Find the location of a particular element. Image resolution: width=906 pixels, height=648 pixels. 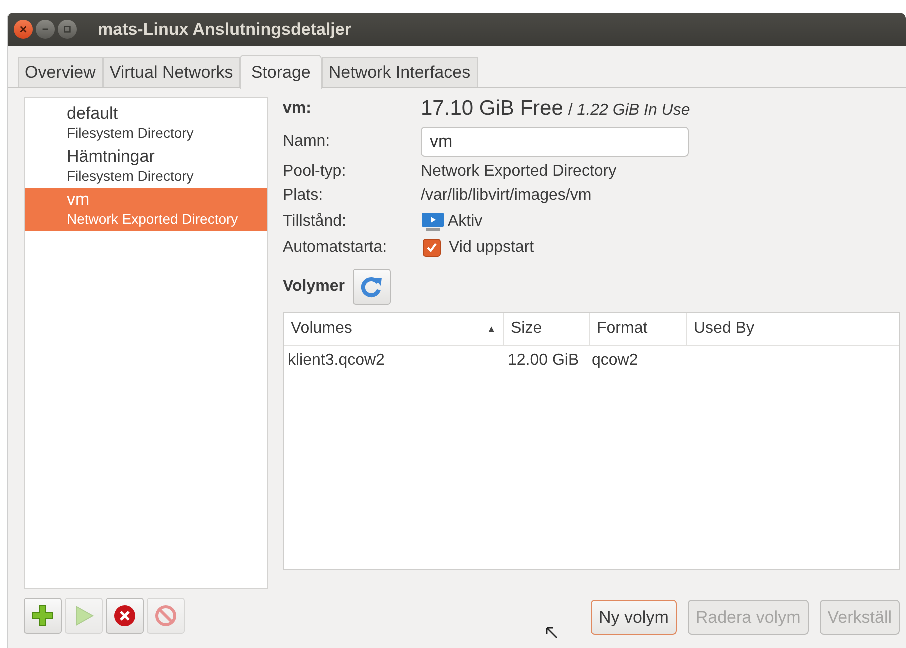

action-button: Ny volym is located at coordinates (633, 617).